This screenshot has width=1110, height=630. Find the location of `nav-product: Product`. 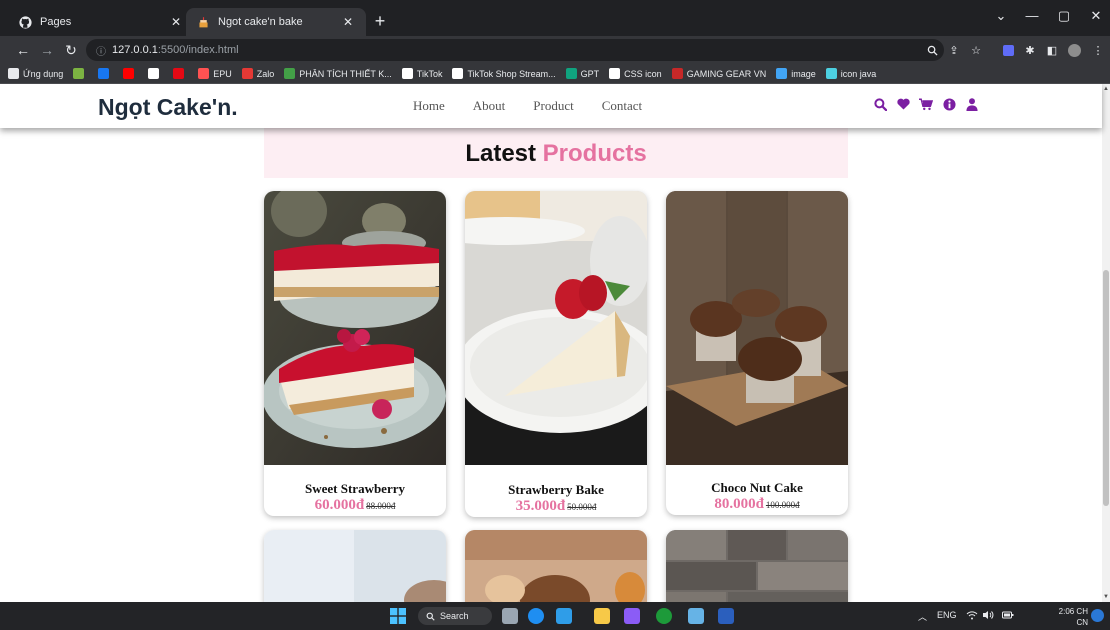

nav-product: Product is located at coordinates (553, 106).